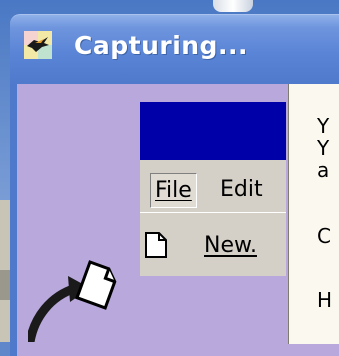 This screenshot has width=339, height=356. I want to click on curved-arrow-icon, so click(72, 301).